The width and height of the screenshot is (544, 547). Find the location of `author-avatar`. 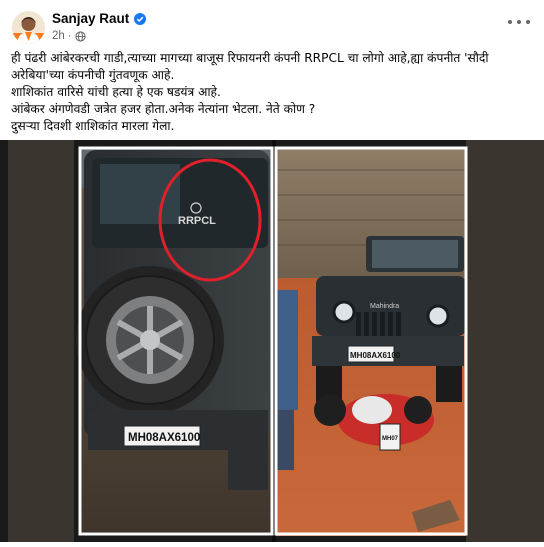

author-avatar is located at coordinates (28, 27).